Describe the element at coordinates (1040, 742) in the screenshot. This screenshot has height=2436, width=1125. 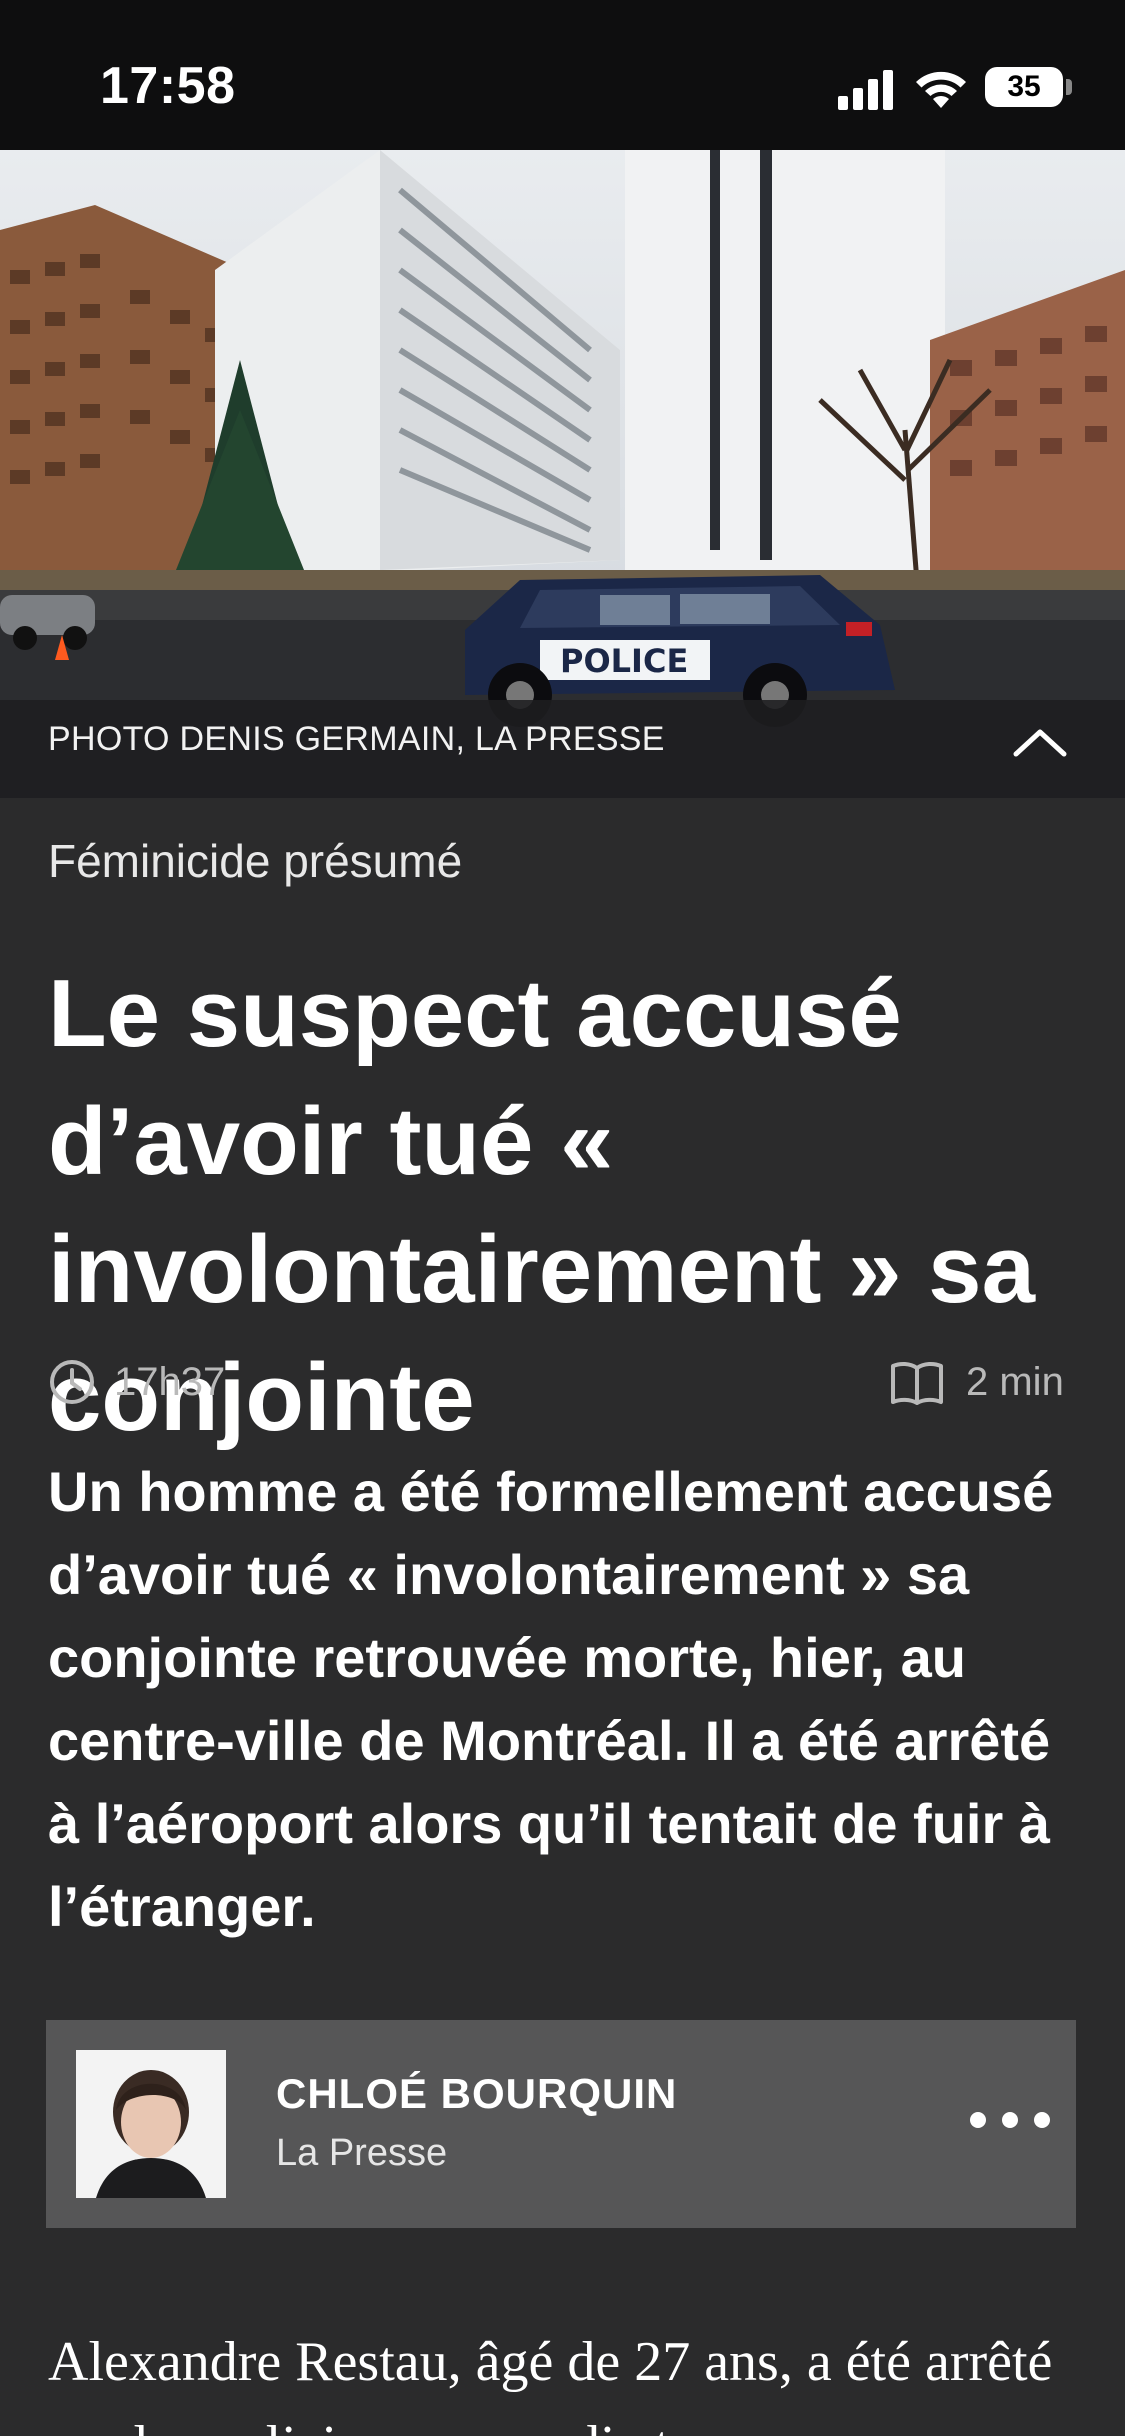
I see `chevron-up-icon` at that location.